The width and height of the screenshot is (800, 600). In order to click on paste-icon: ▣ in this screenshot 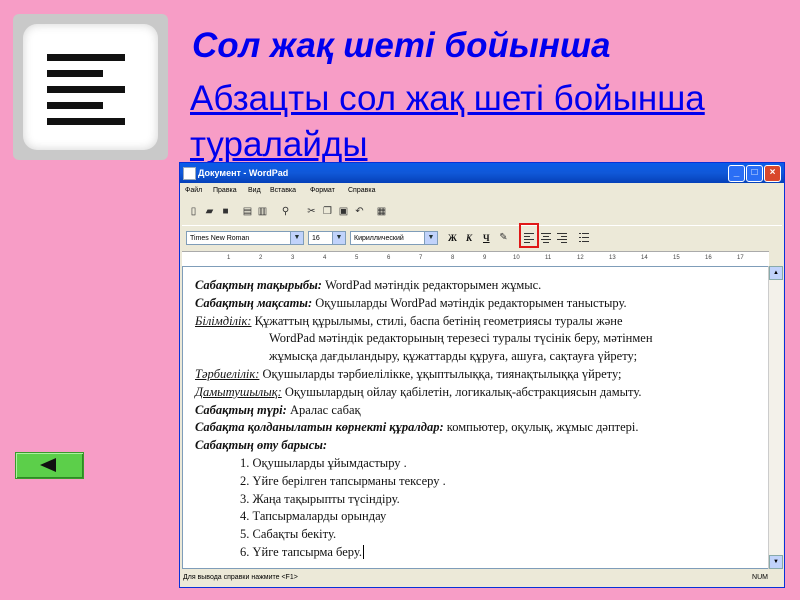, I will do `click(343, 211)`.